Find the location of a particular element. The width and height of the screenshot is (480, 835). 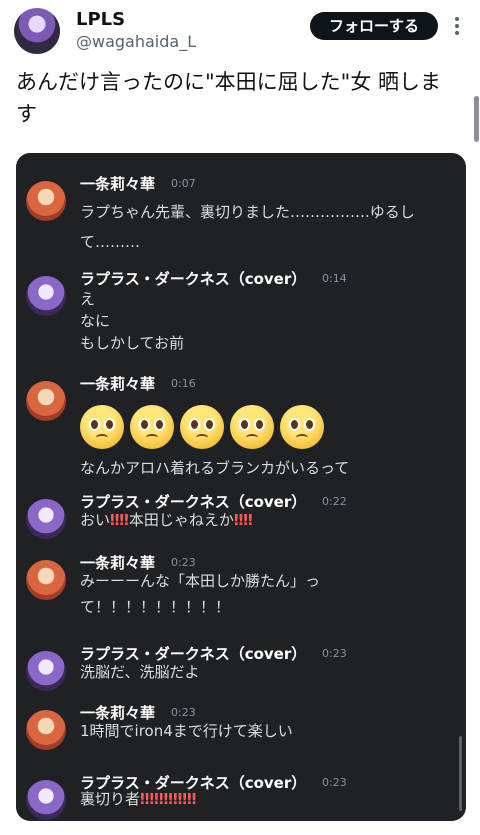

follow-button: フォローする is located at coordinates (374, 26).